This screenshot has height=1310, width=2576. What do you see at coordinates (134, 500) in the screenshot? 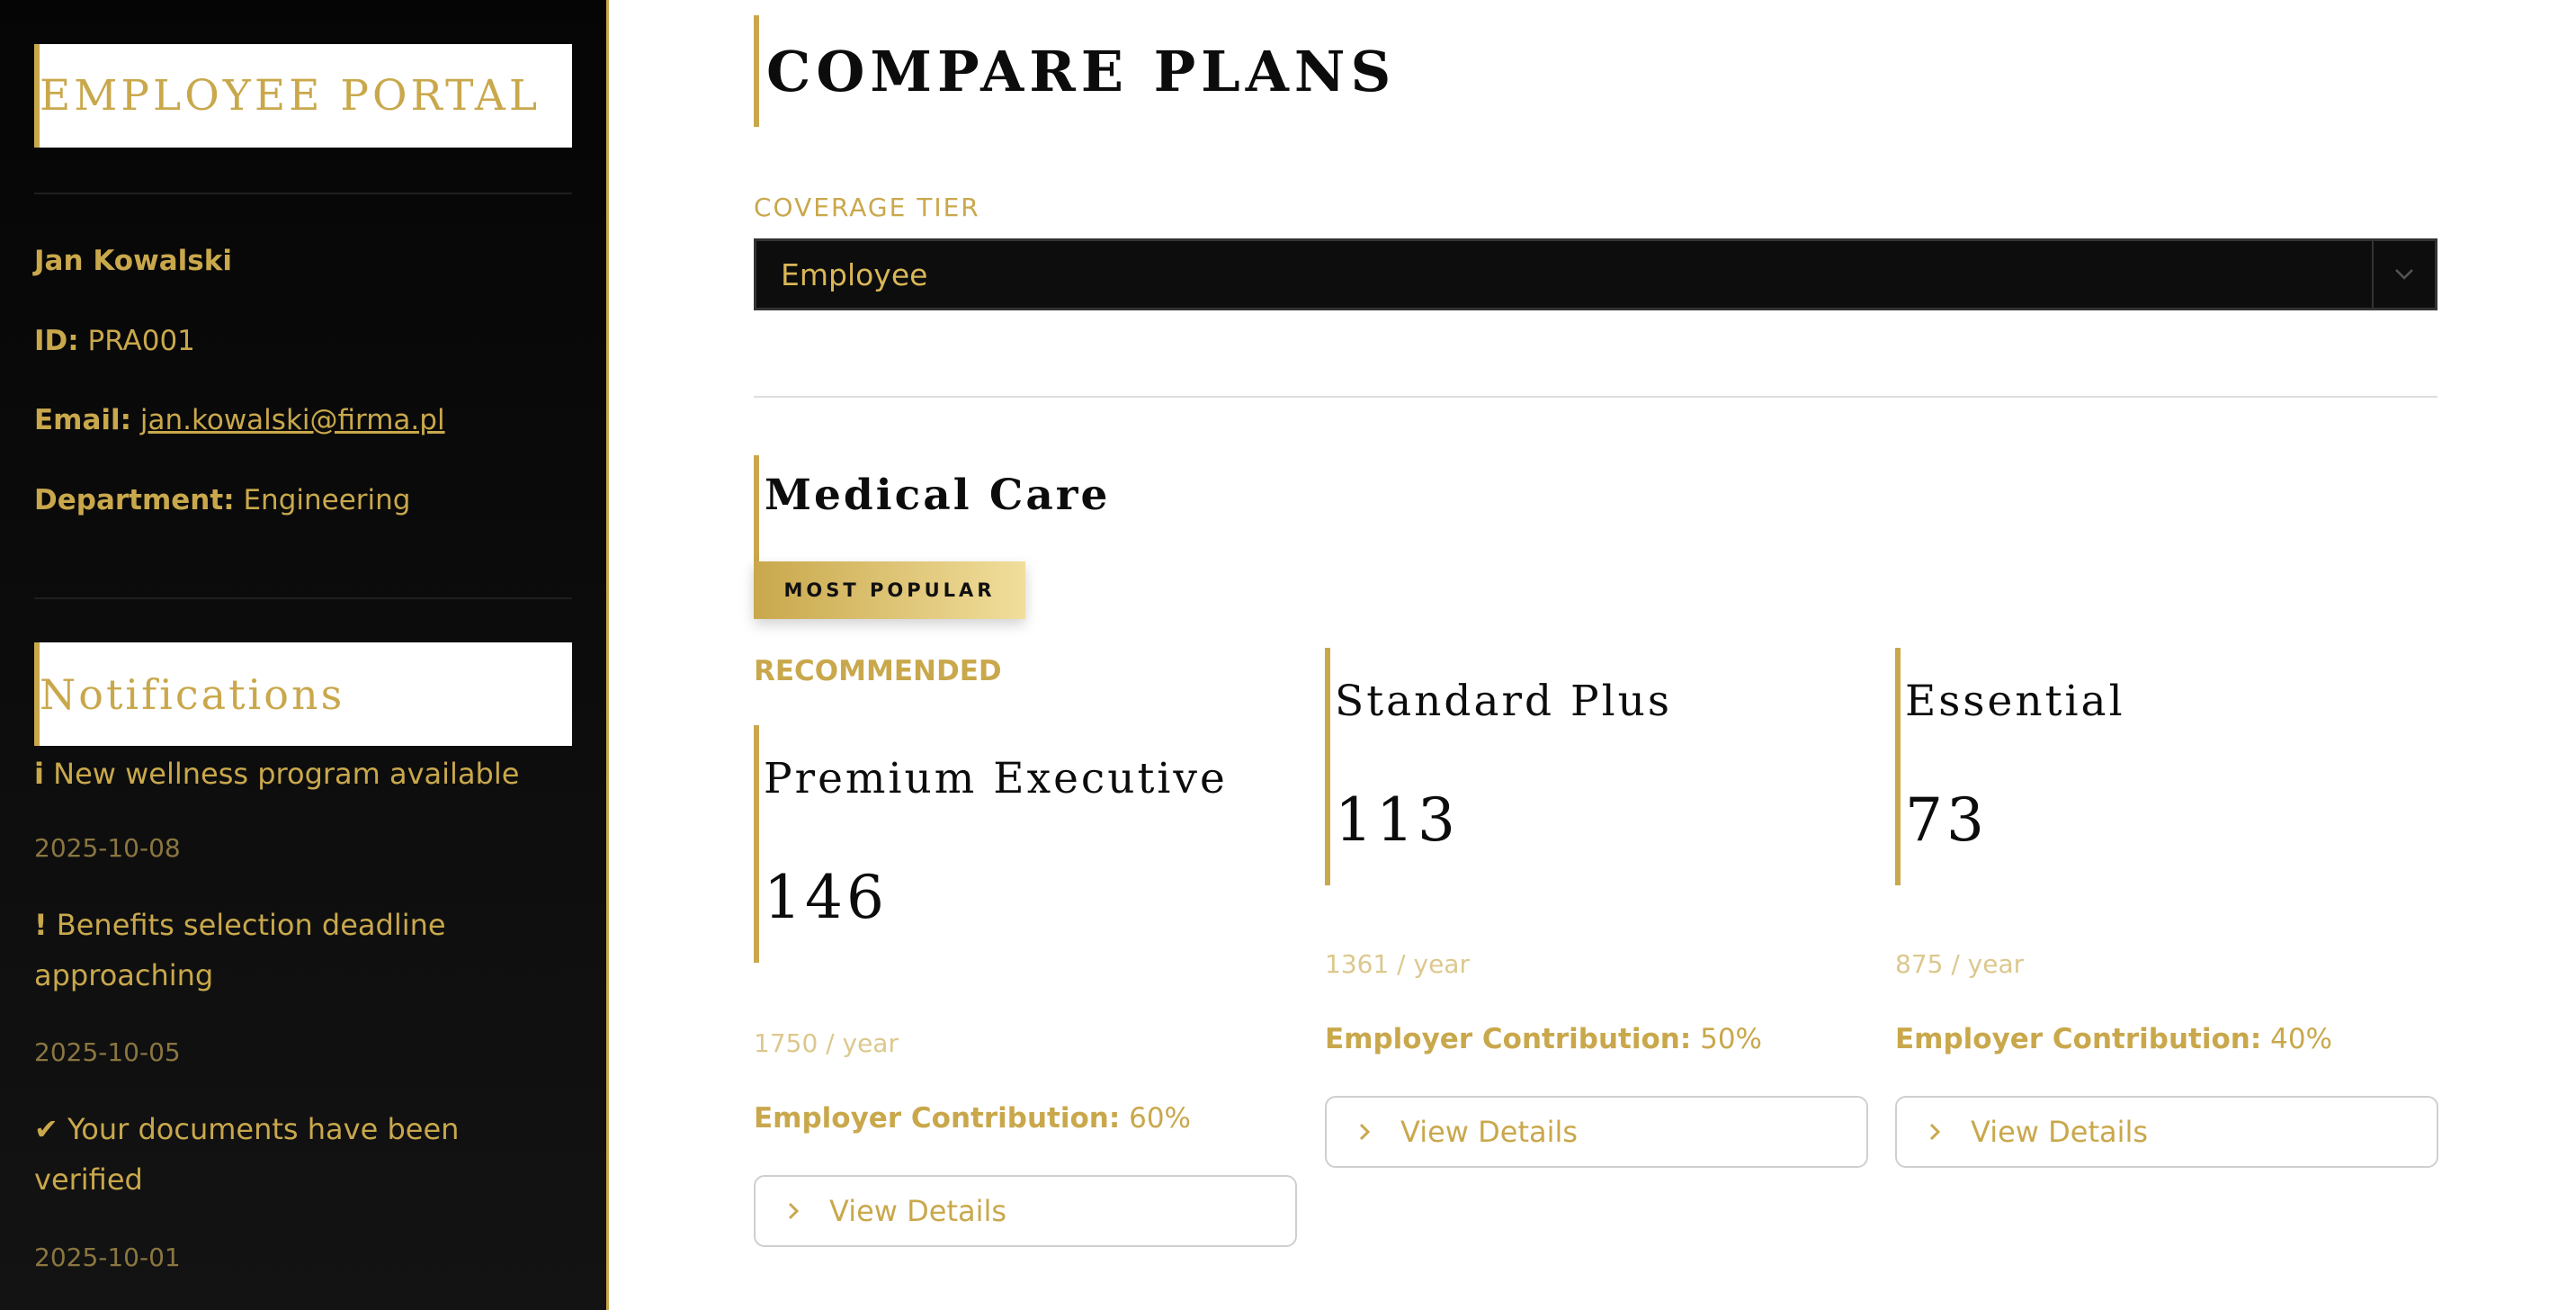
I see `user-department-label: Department:` at bounding box center [134, 500].